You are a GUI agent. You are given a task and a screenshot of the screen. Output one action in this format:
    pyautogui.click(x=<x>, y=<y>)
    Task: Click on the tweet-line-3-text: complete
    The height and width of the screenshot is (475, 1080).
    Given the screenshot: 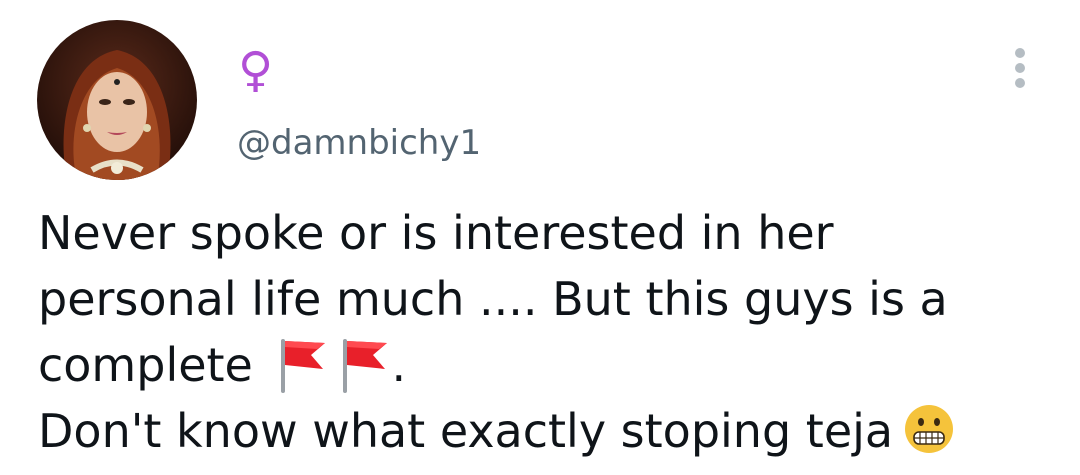 What is the action you would take?
    pyautogui.click(x=153, y=365)
    